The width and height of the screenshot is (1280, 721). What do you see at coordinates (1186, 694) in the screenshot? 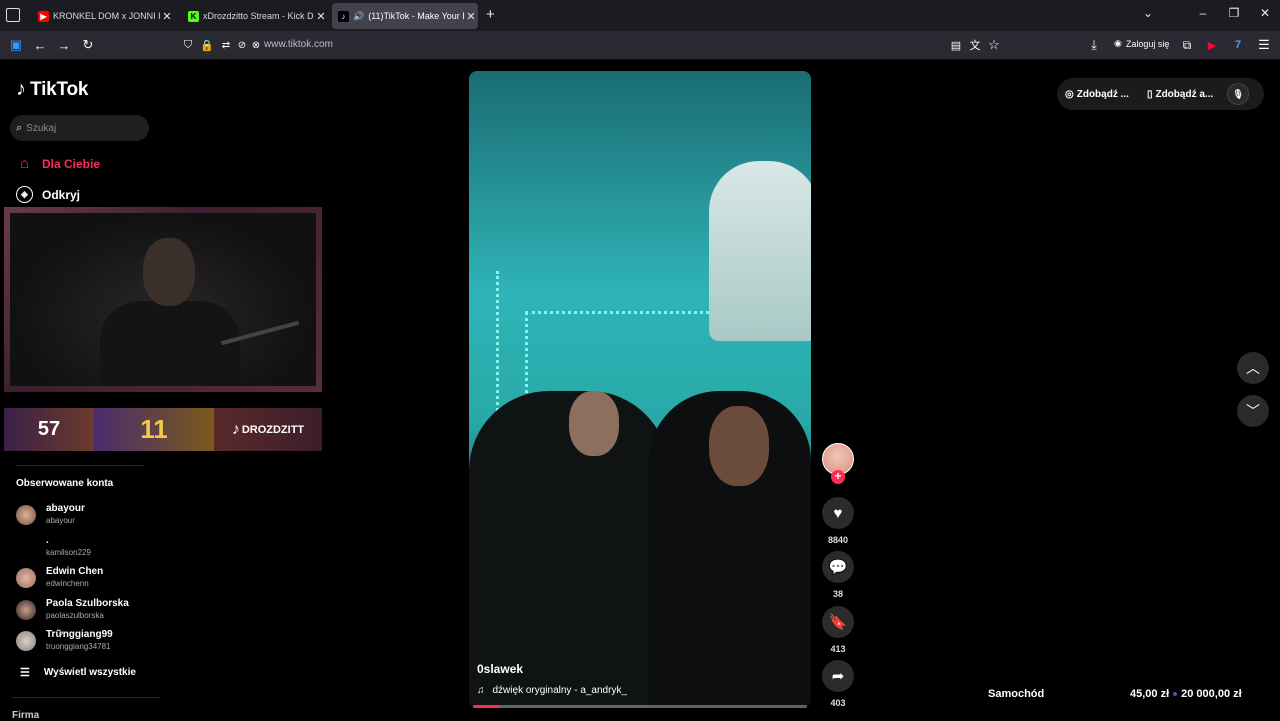
I see `promo-prices: 45,00 zł 20 000,00 zł` at bounding box center [1186, 694].